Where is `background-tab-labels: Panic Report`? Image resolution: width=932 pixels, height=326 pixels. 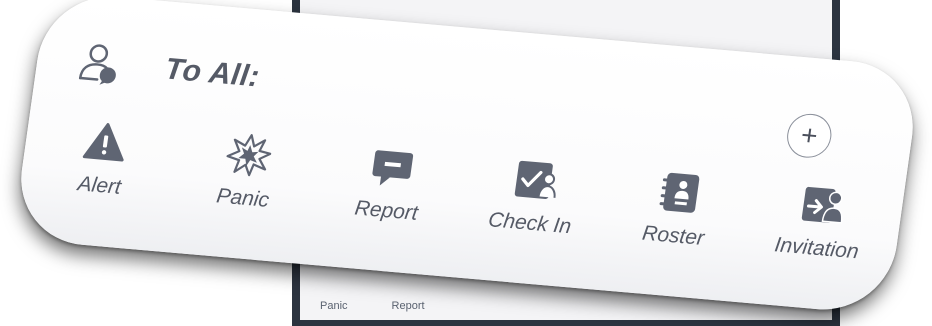
background-tab-labels: Panic Report is located at coordinates (372, 306).